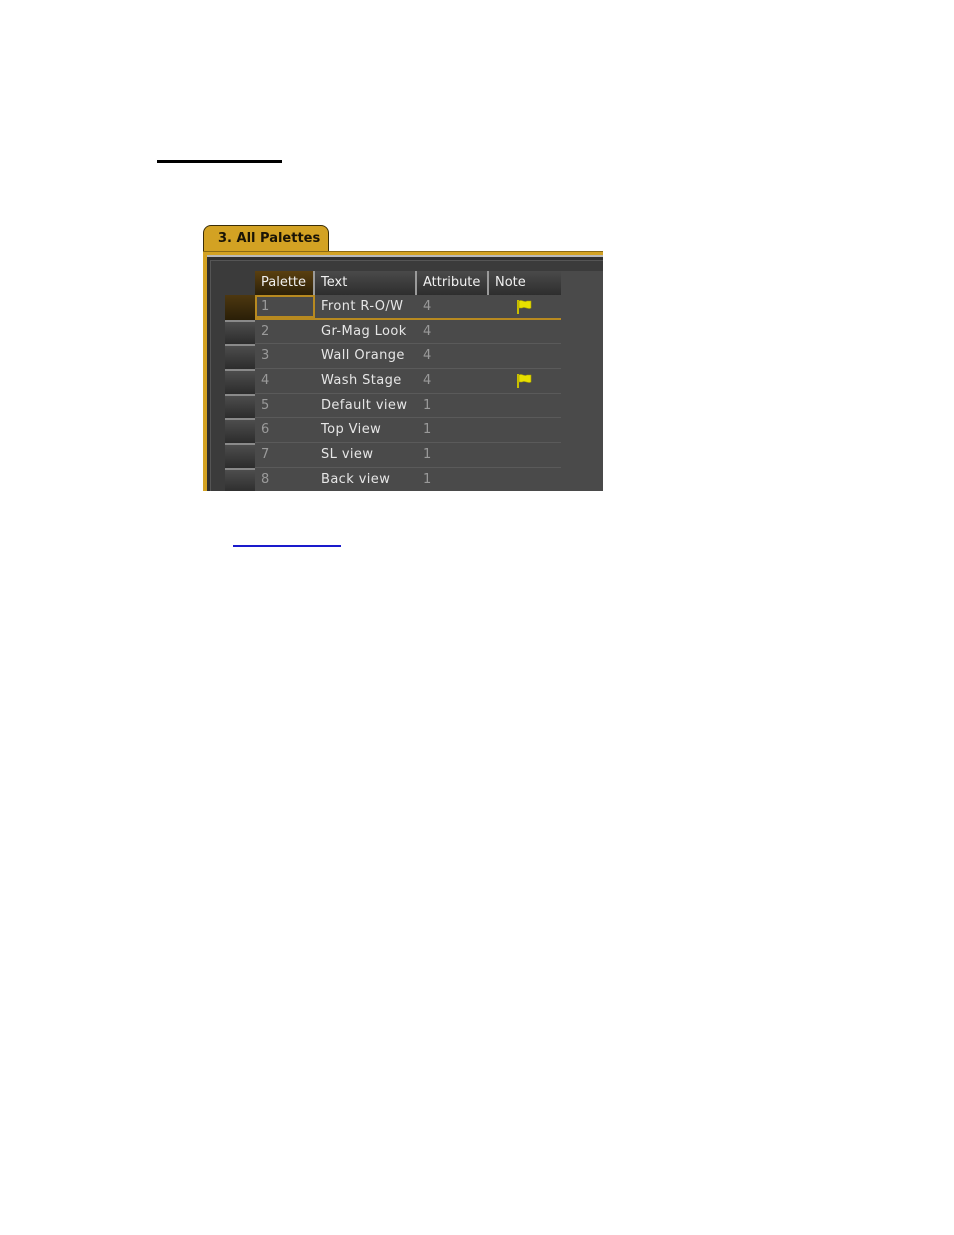 The width and height of the screenshot is (954, 1235). What do you see at coordinates (366, 332) in the screenshot?
I see `palette-text-cell: Gr-Mag Look` at bounding box center [366, 332].